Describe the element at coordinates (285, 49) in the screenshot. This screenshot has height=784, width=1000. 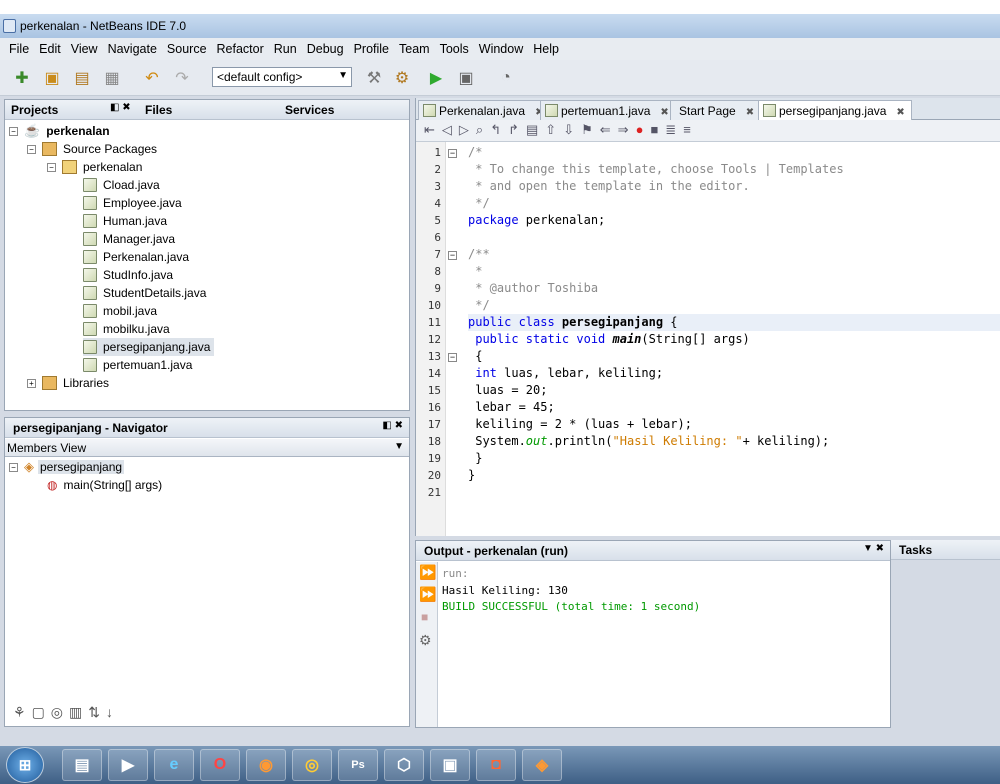
I see `menu-run: Run` at that location.